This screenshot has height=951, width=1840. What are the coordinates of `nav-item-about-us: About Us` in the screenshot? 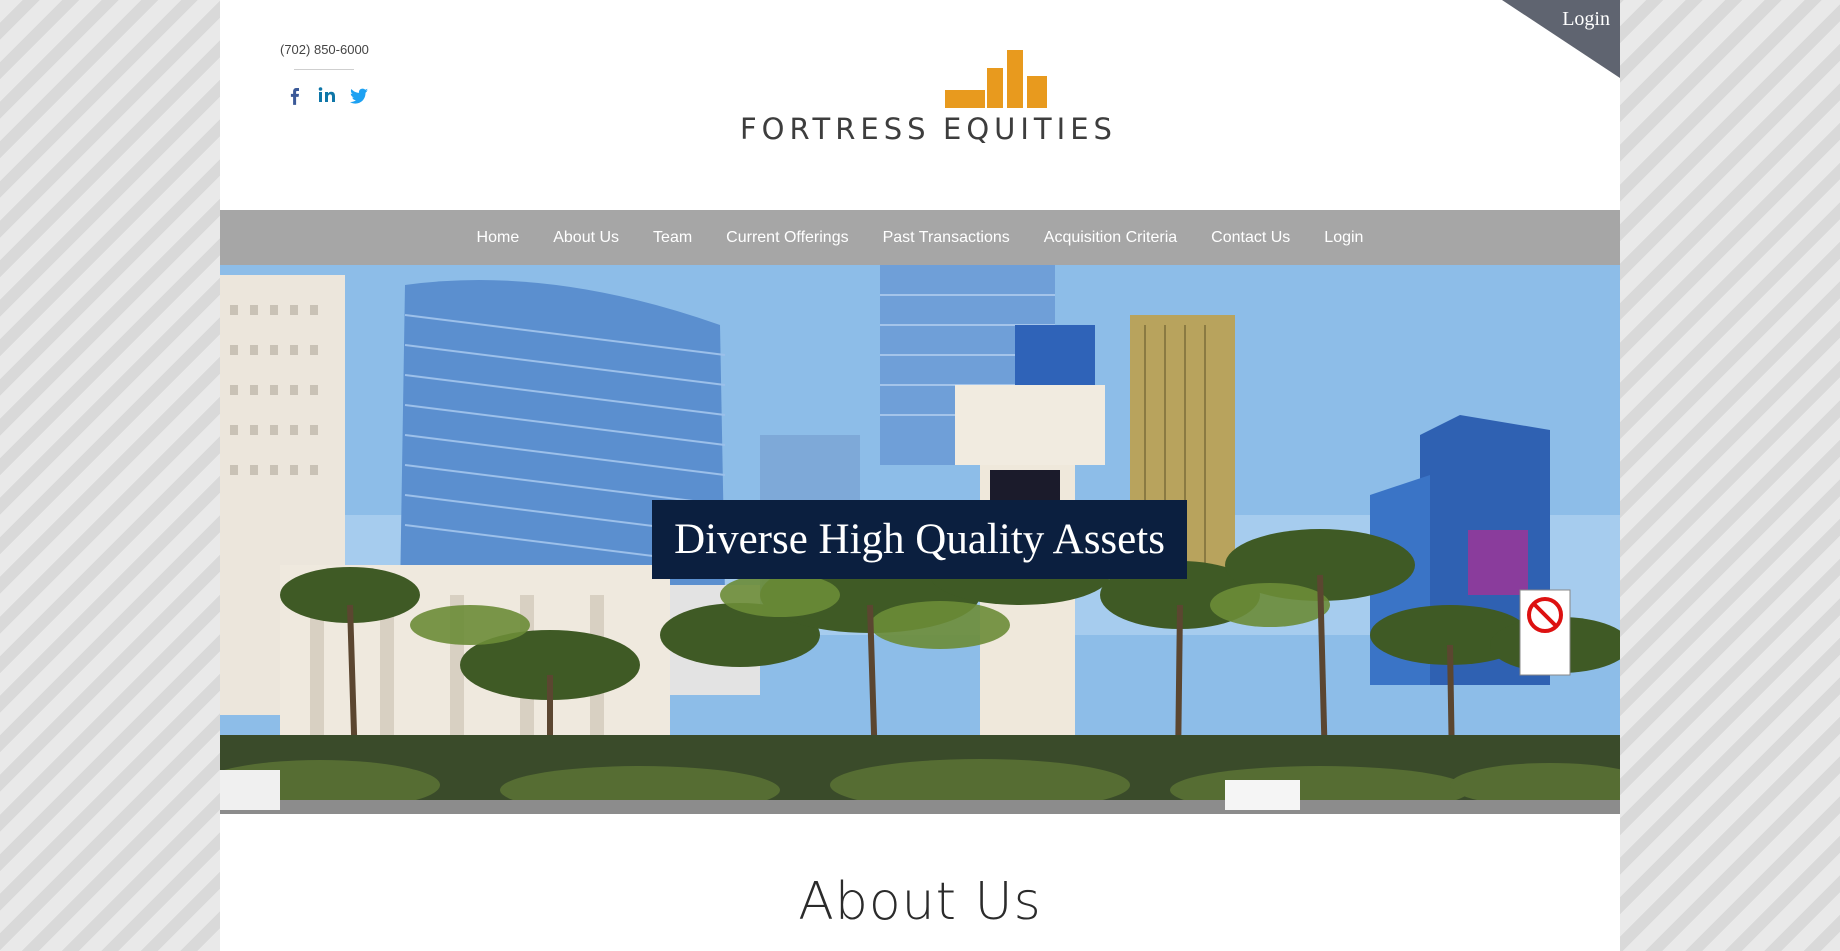 It's located at (586, 237).